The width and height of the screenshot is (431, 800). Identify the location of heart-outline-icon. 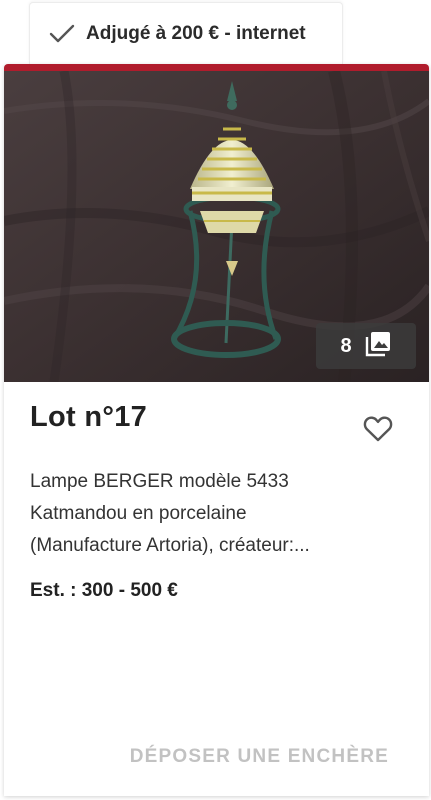
(378, 429).